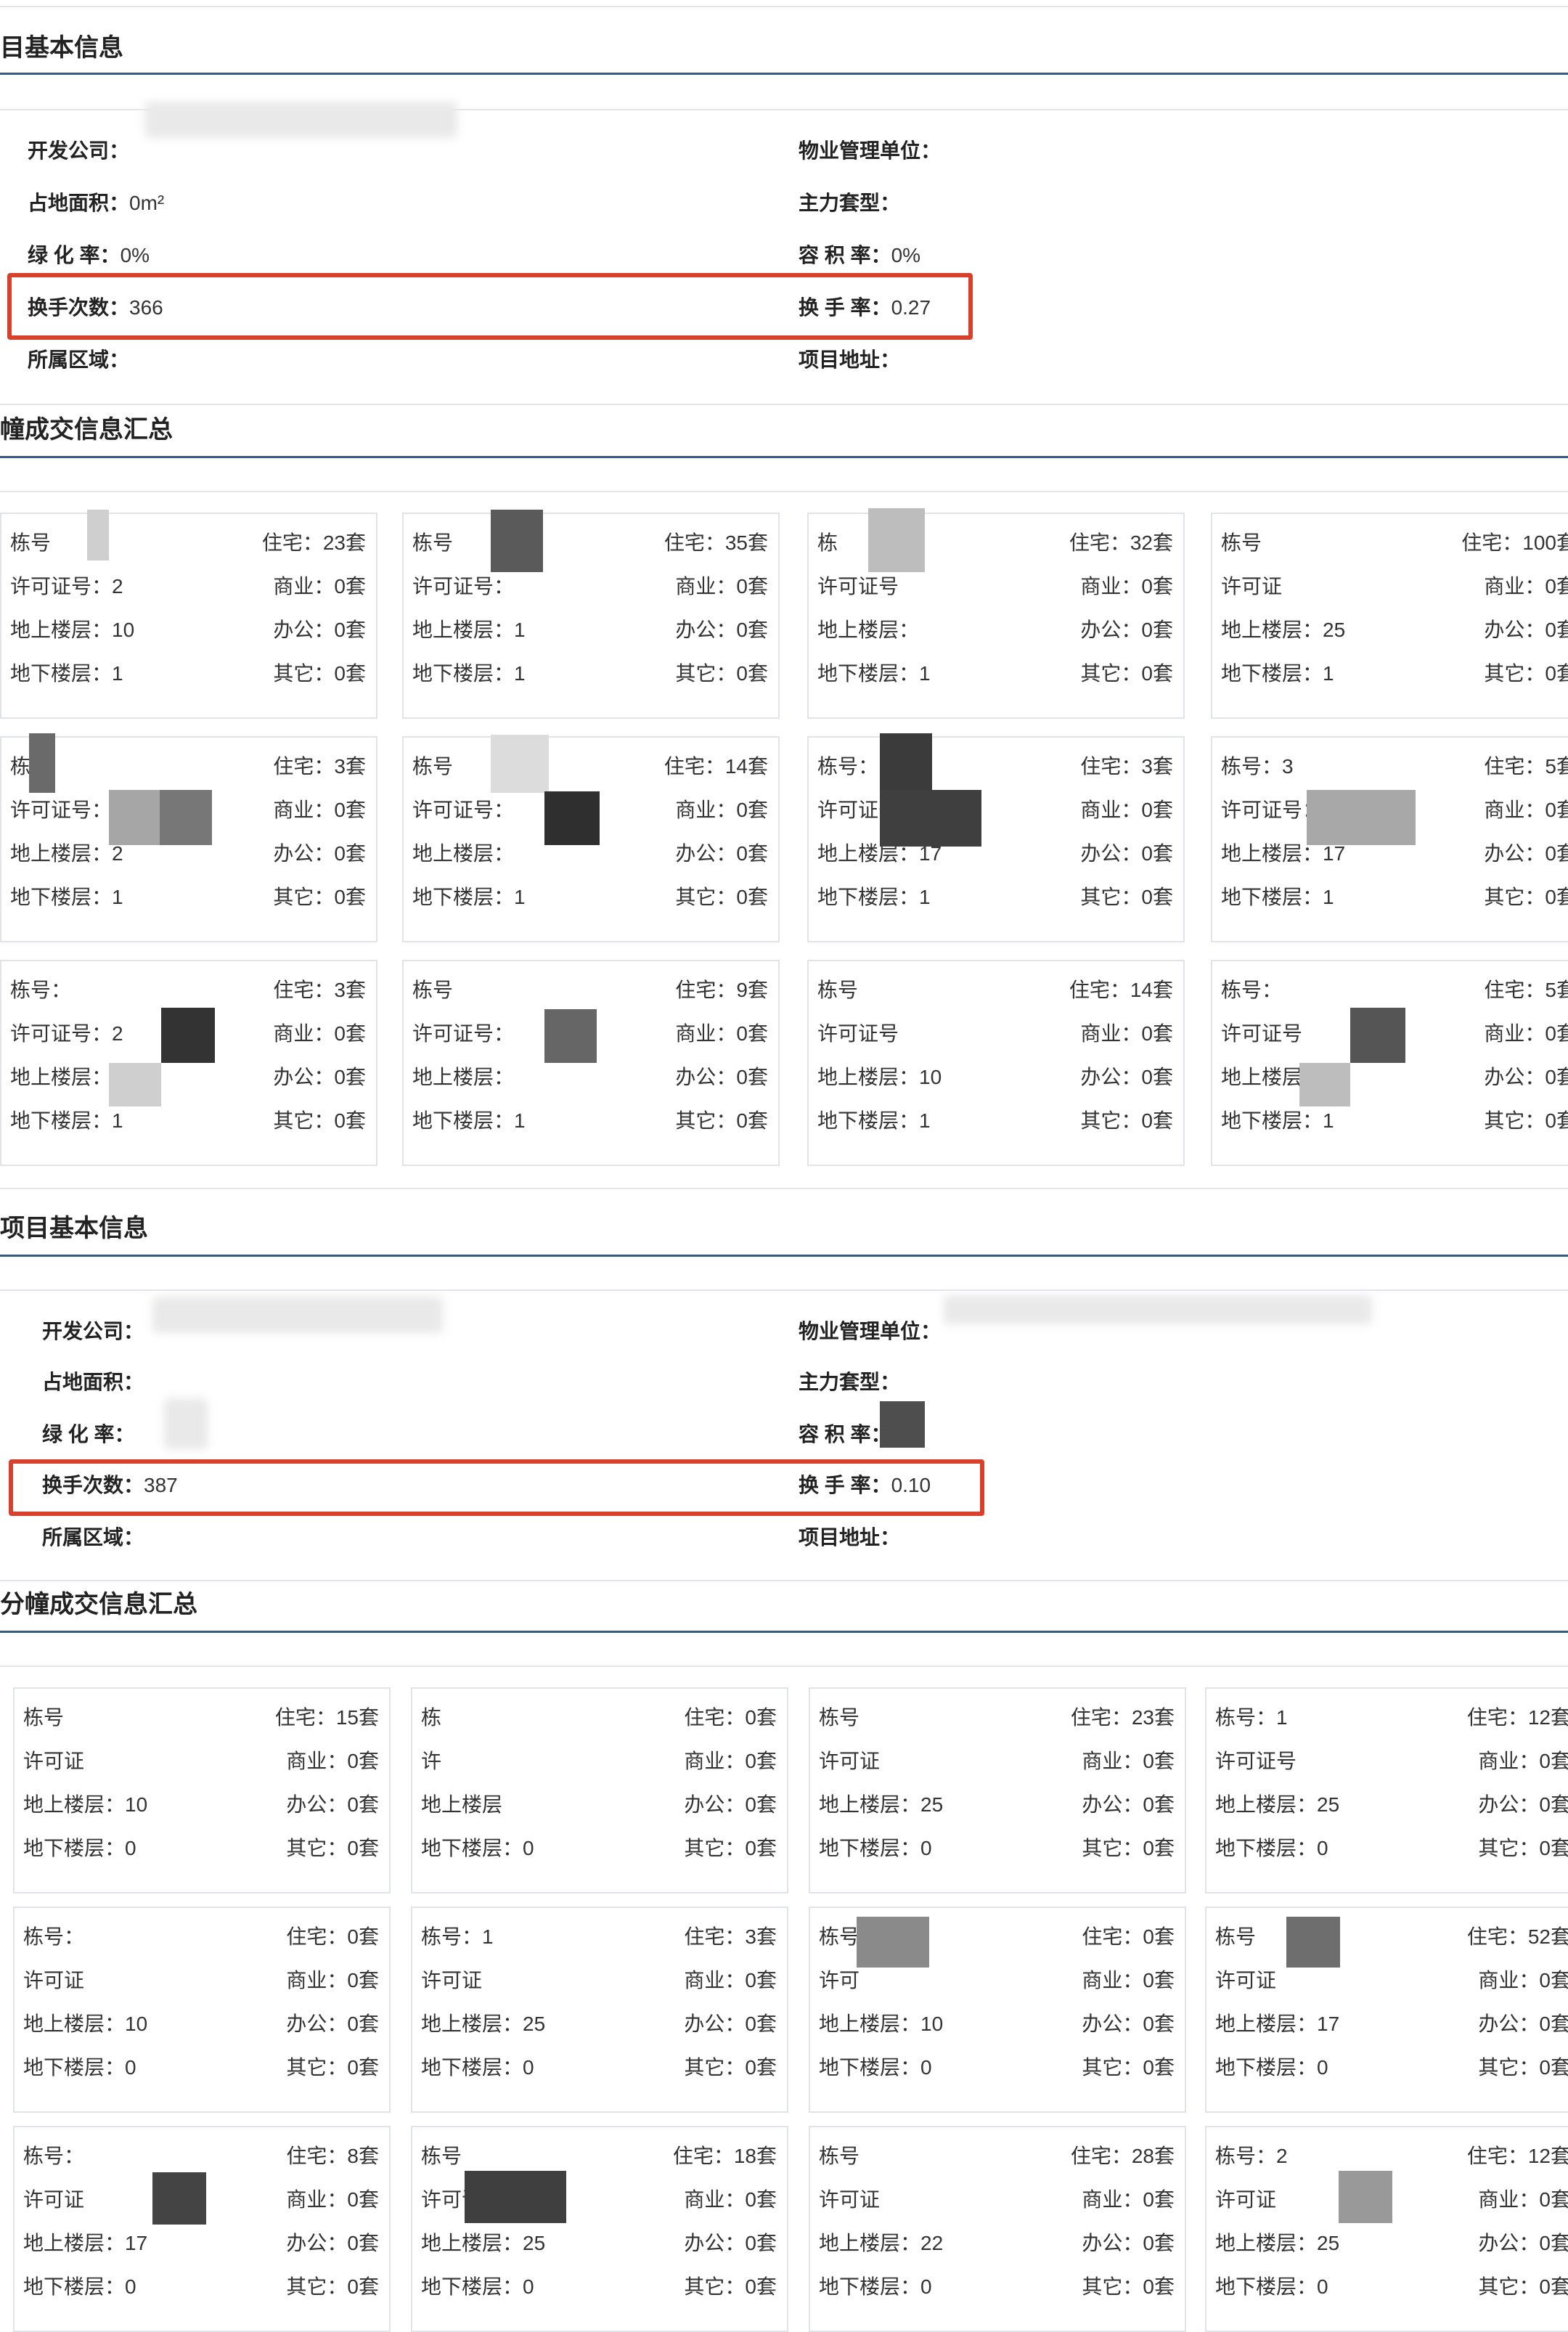 Image resolution: width=1568 pixels, height=2332 pixels. Describe the element at coordinates (79, 359) in the screenshot. I see `info-label: 所属区域：` at that location.